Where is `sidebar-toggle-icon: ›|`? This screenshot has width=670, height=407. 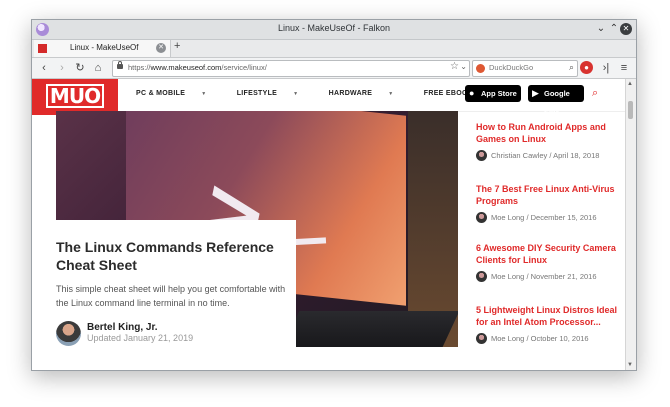
sidebar-toggle-icon: ›| is located at coordinates (606, 68).